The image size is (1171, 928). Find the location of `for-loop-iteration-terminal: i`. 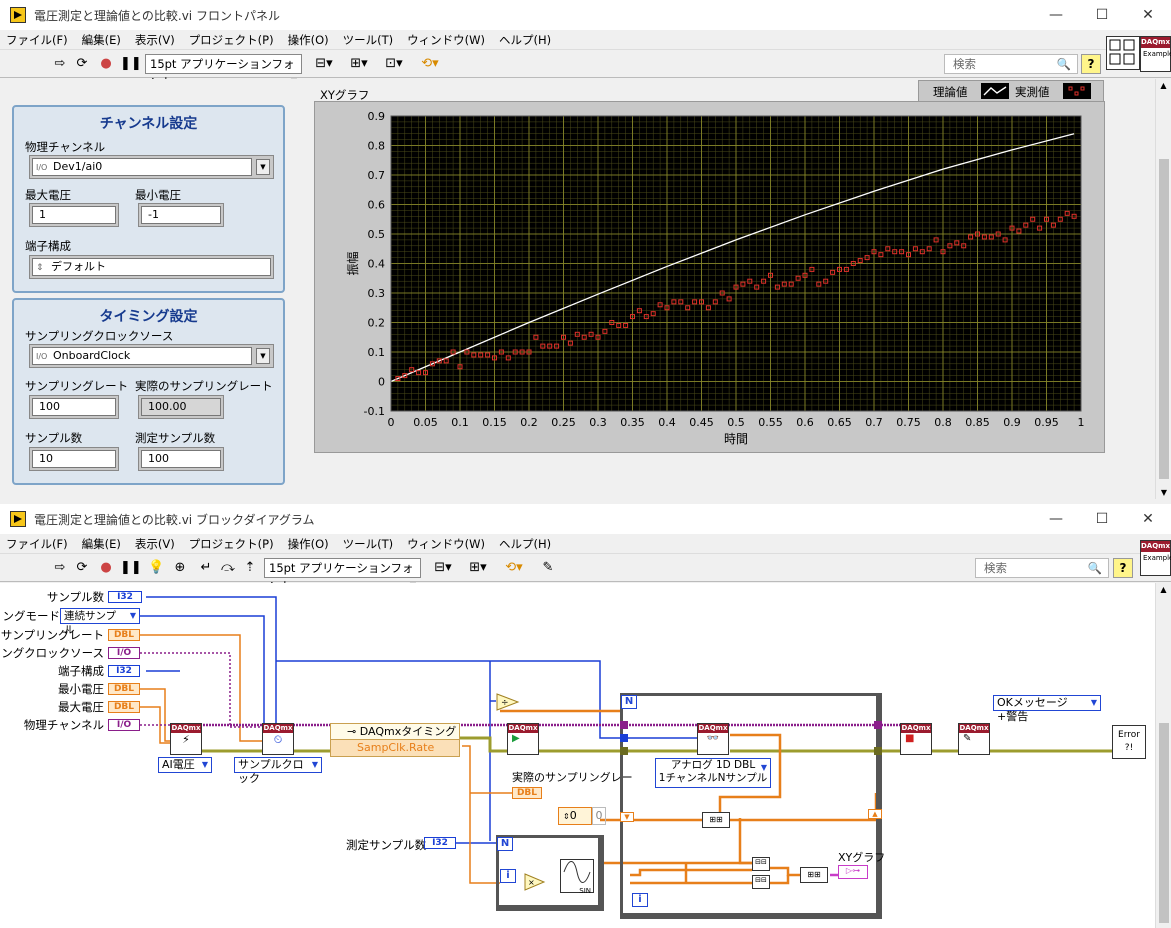

for-loop-iteration-terminal: i is located at coordinates (508, 876).